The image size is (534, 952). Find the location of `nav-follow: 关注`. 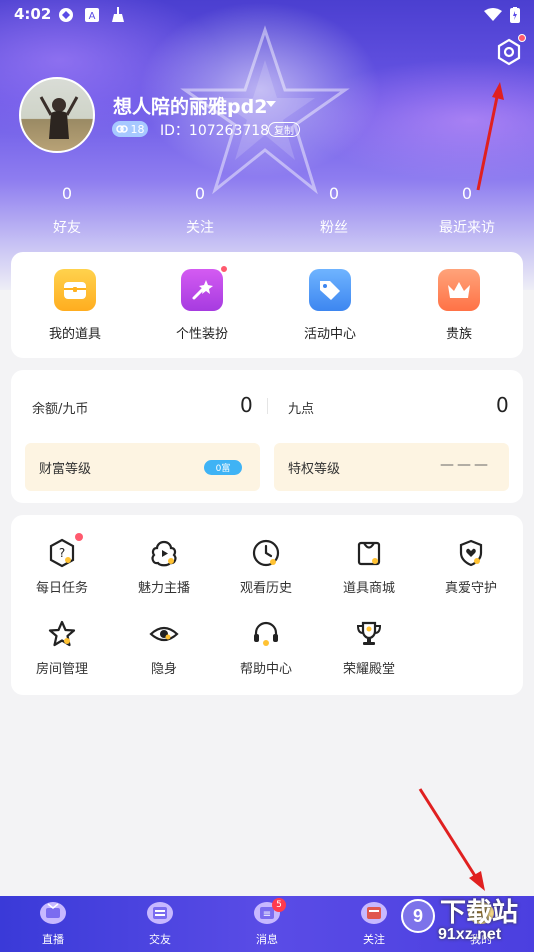

nav-follow: 关注 is located at coordinates (374, 923).